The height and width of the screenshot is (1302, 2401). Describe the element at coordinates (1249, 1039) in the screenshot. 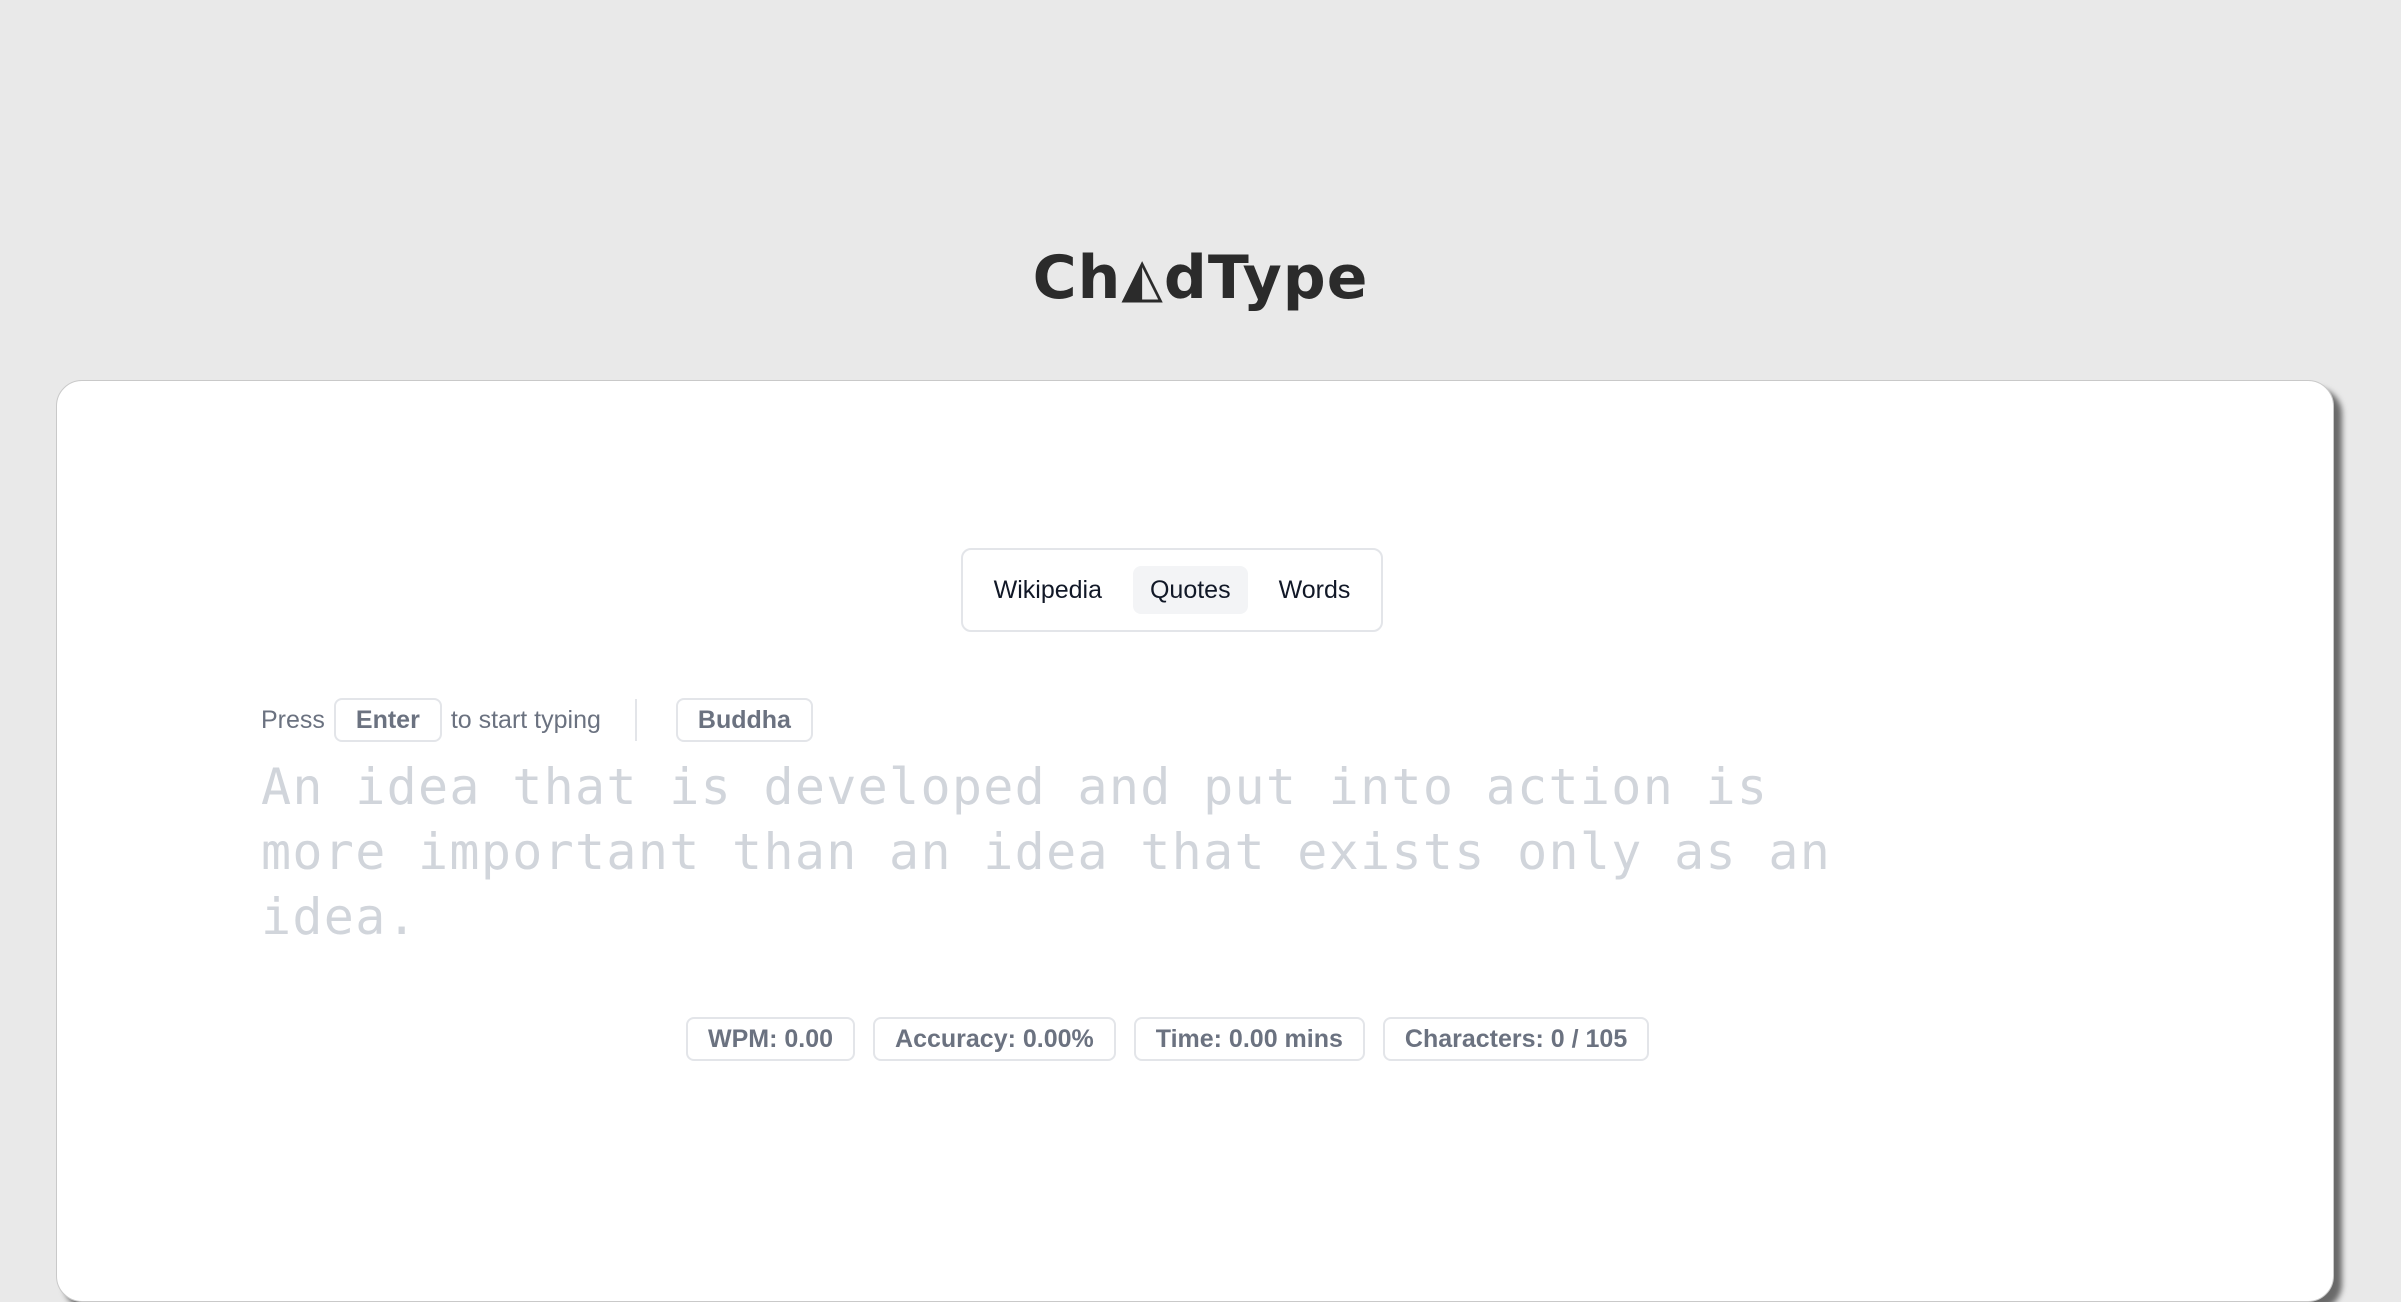

I see `time-stat: Time: 0.00 mins` at that location.